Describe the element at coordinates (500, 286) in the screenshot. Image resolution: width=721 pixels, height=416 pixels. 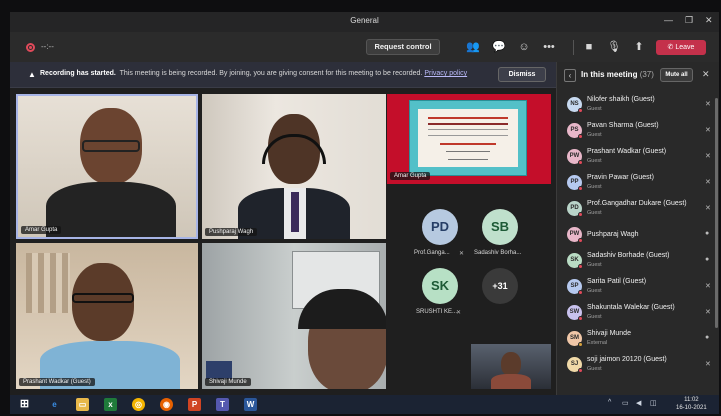
I see `more-participants-button: +31` at that location.